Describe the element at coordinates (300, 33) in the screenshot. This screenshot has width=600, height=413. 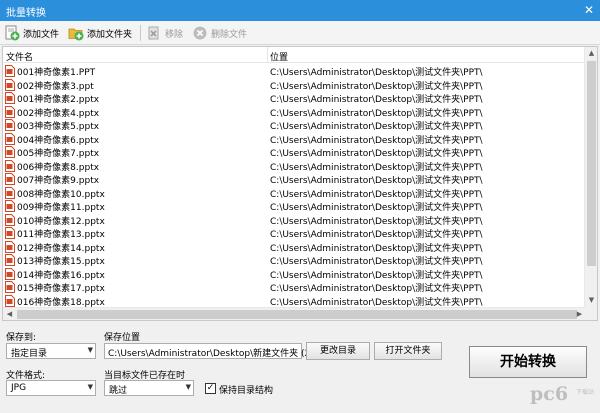
I see `toolbar: 添加文件 添加文件夹 移除 删除文件` at that location.